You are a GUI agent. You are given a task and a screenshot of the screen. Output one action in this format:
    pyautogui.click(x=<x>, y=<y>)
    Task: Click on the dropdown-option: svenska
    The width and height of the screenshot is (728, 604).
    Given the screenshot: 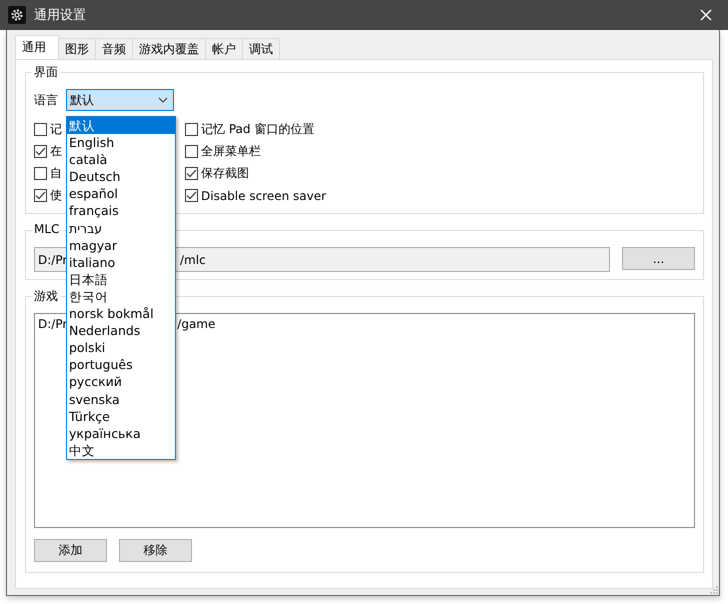 What is the action you would take?
    pyautogui.click(x=121, y=399)
    